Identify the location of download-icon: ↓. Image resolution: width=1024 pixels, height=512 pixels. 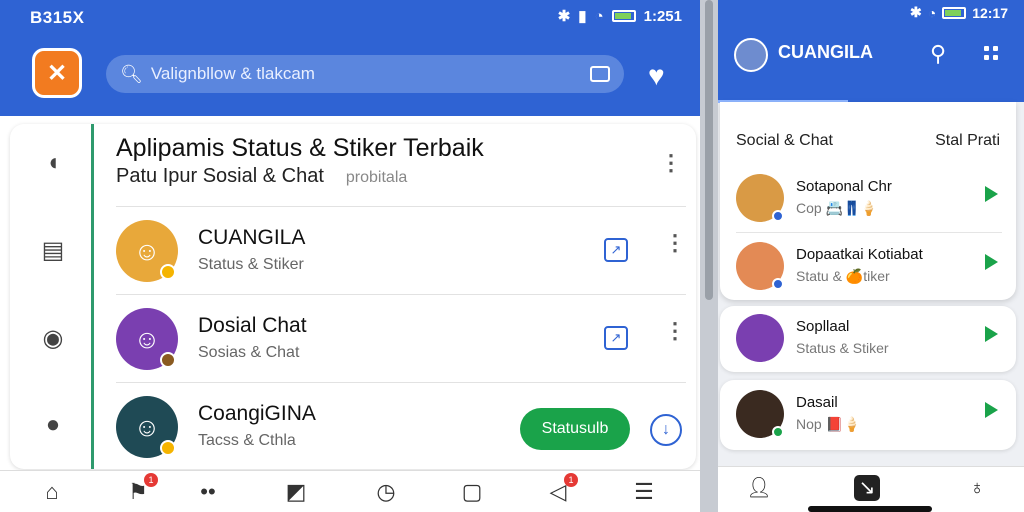
(666, 430).